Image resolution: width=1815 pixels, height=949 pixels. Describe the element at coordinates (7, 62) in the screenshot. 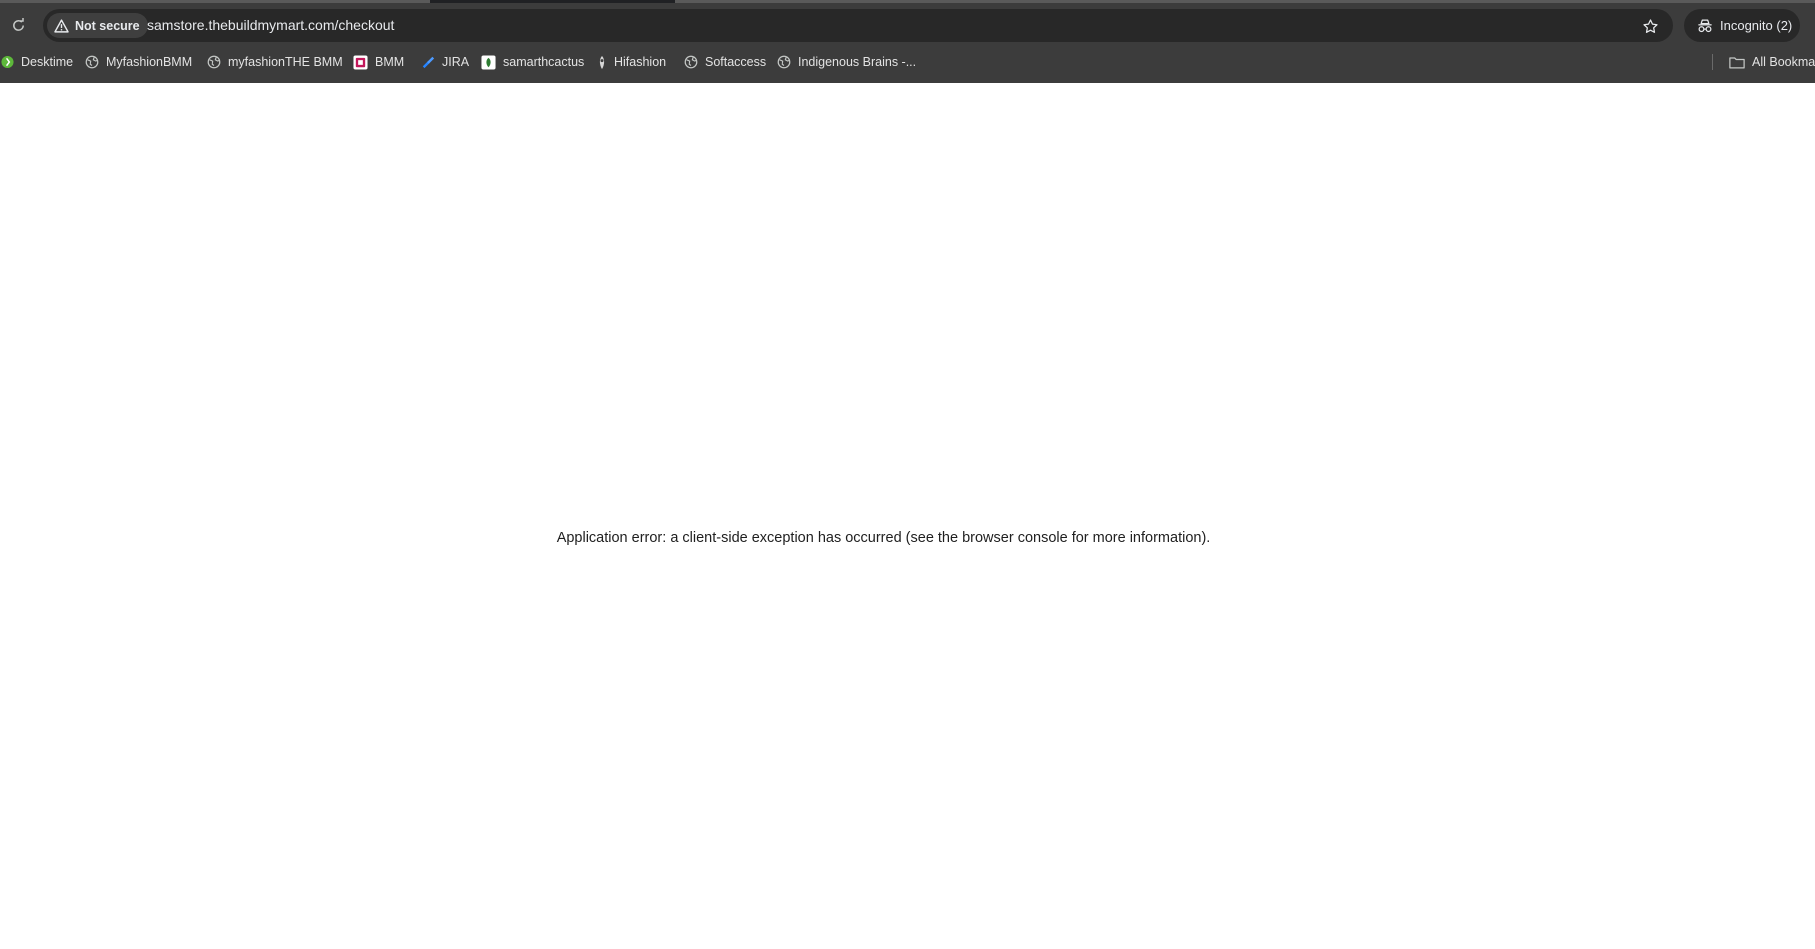

I see `desktime-icon` at that location.